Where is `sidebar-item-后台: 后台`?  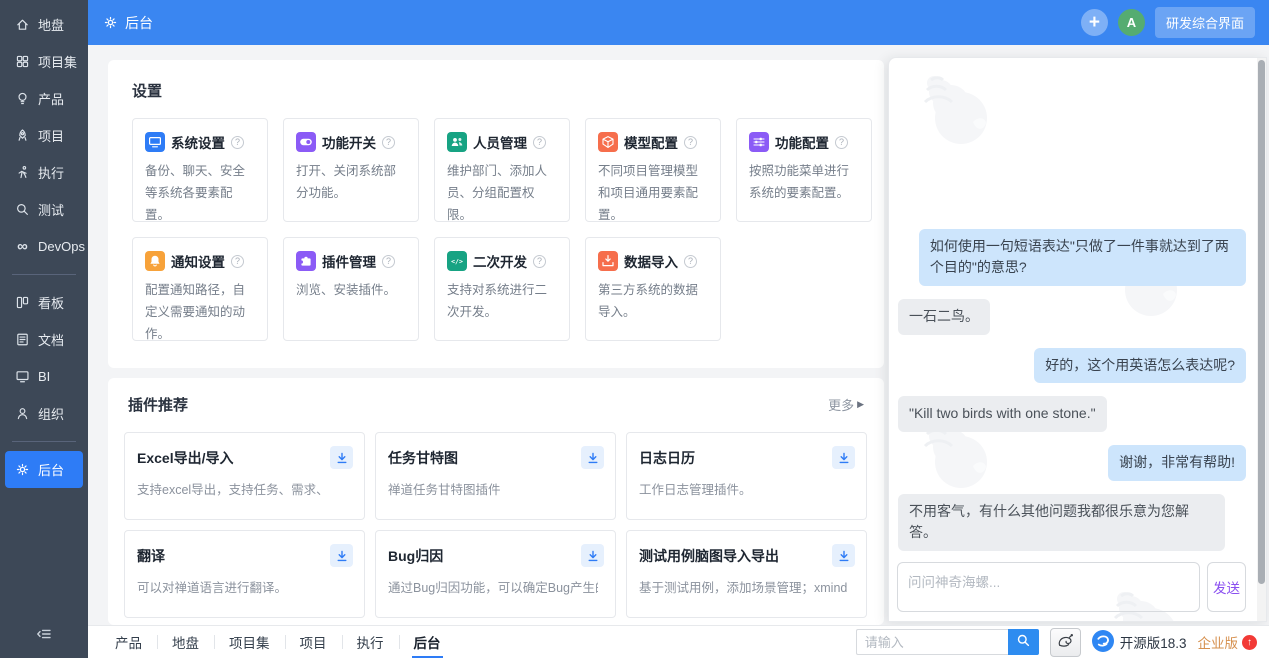
sidebar-item-后台: 后台 is located at coordinates (44, 469).